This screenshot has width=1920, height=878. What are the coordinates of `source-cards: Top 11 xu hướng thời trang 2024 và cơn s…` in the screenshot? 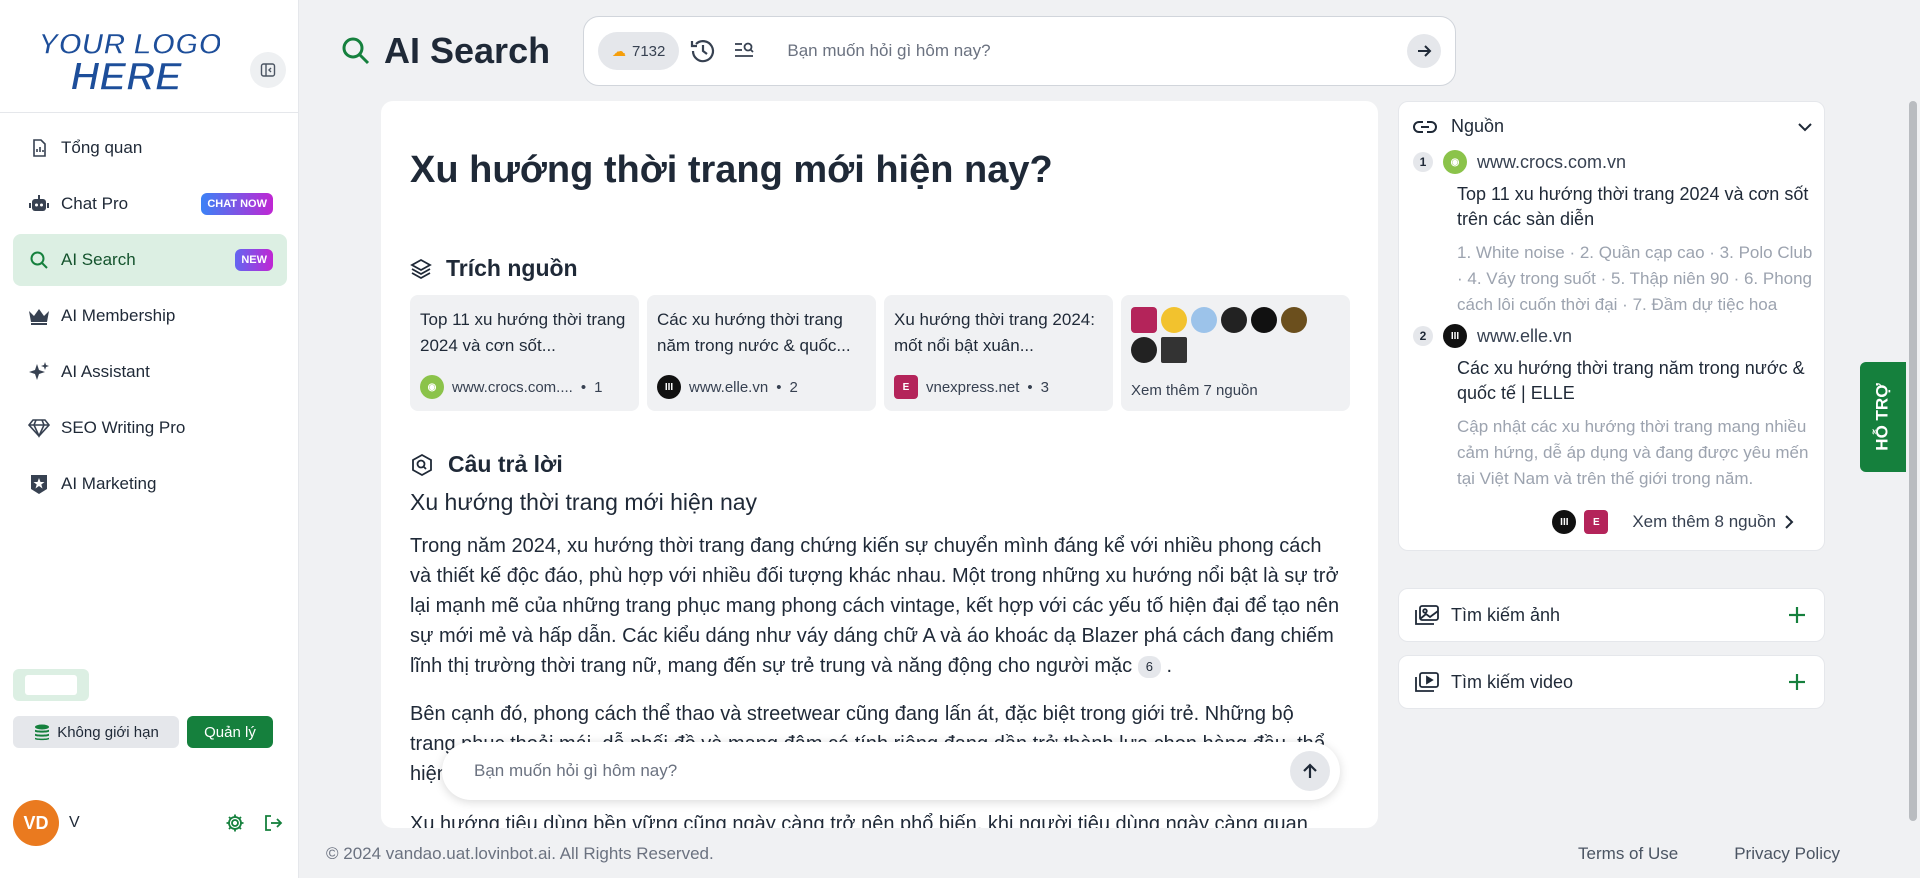 It's located at (892, 353).